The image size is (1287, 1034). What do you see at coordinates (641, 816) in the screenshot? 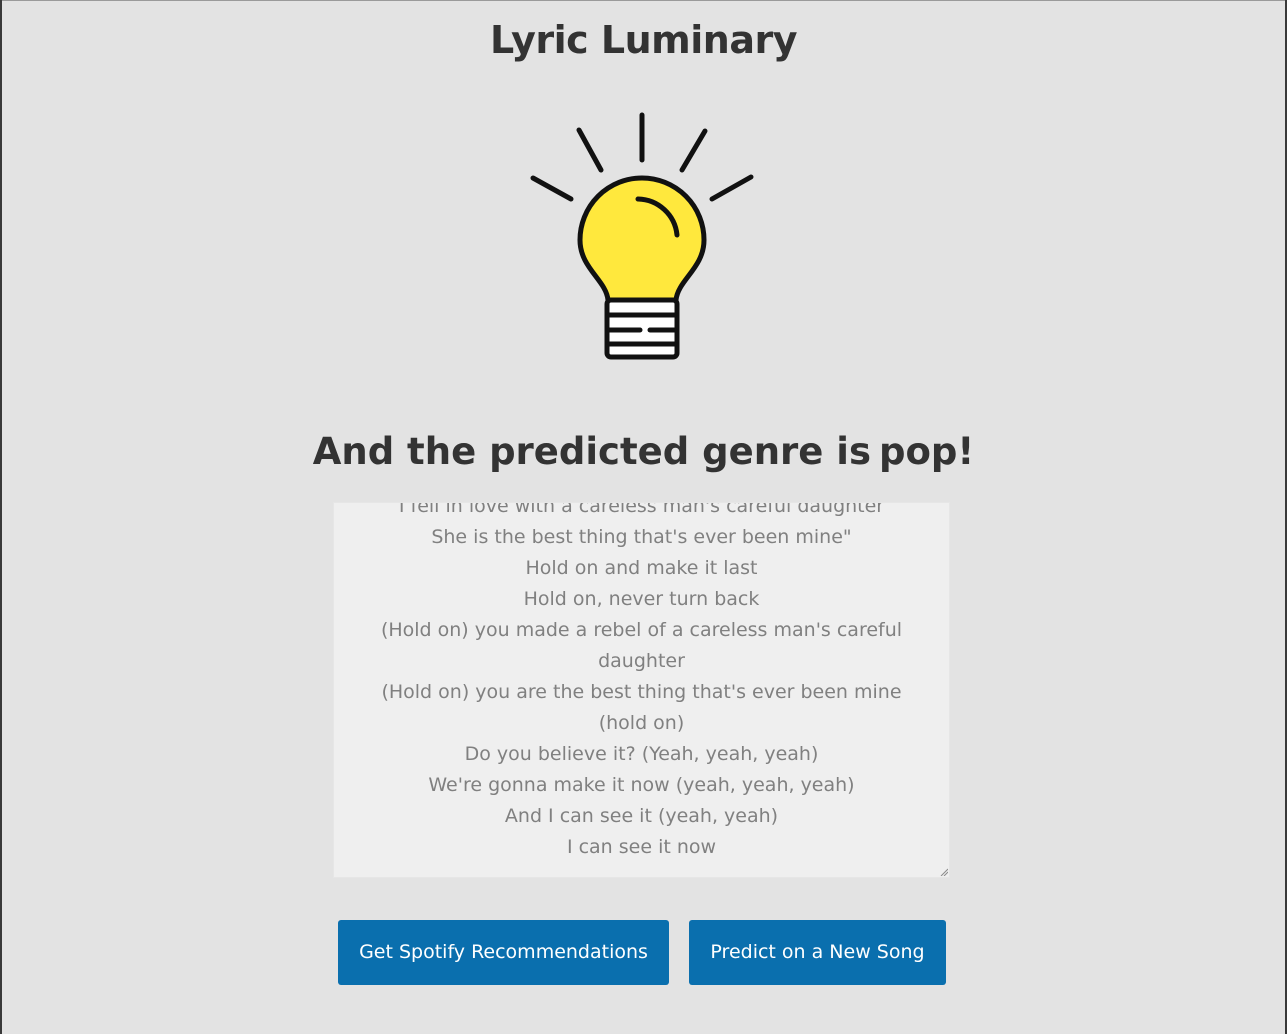
I see `lyrics-line: And I can see it (yeah, yeah)` at bounding box center [641, 816].